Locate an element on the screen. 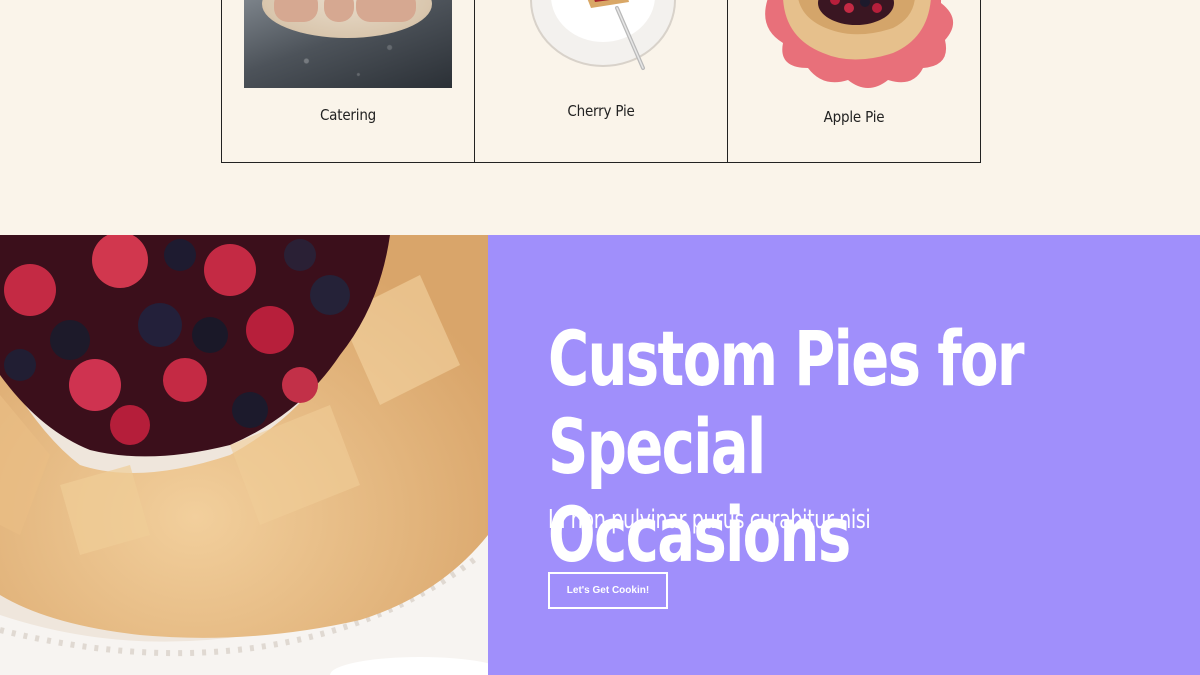  category-label: Apple Pie is located at coordinates (854, 117).